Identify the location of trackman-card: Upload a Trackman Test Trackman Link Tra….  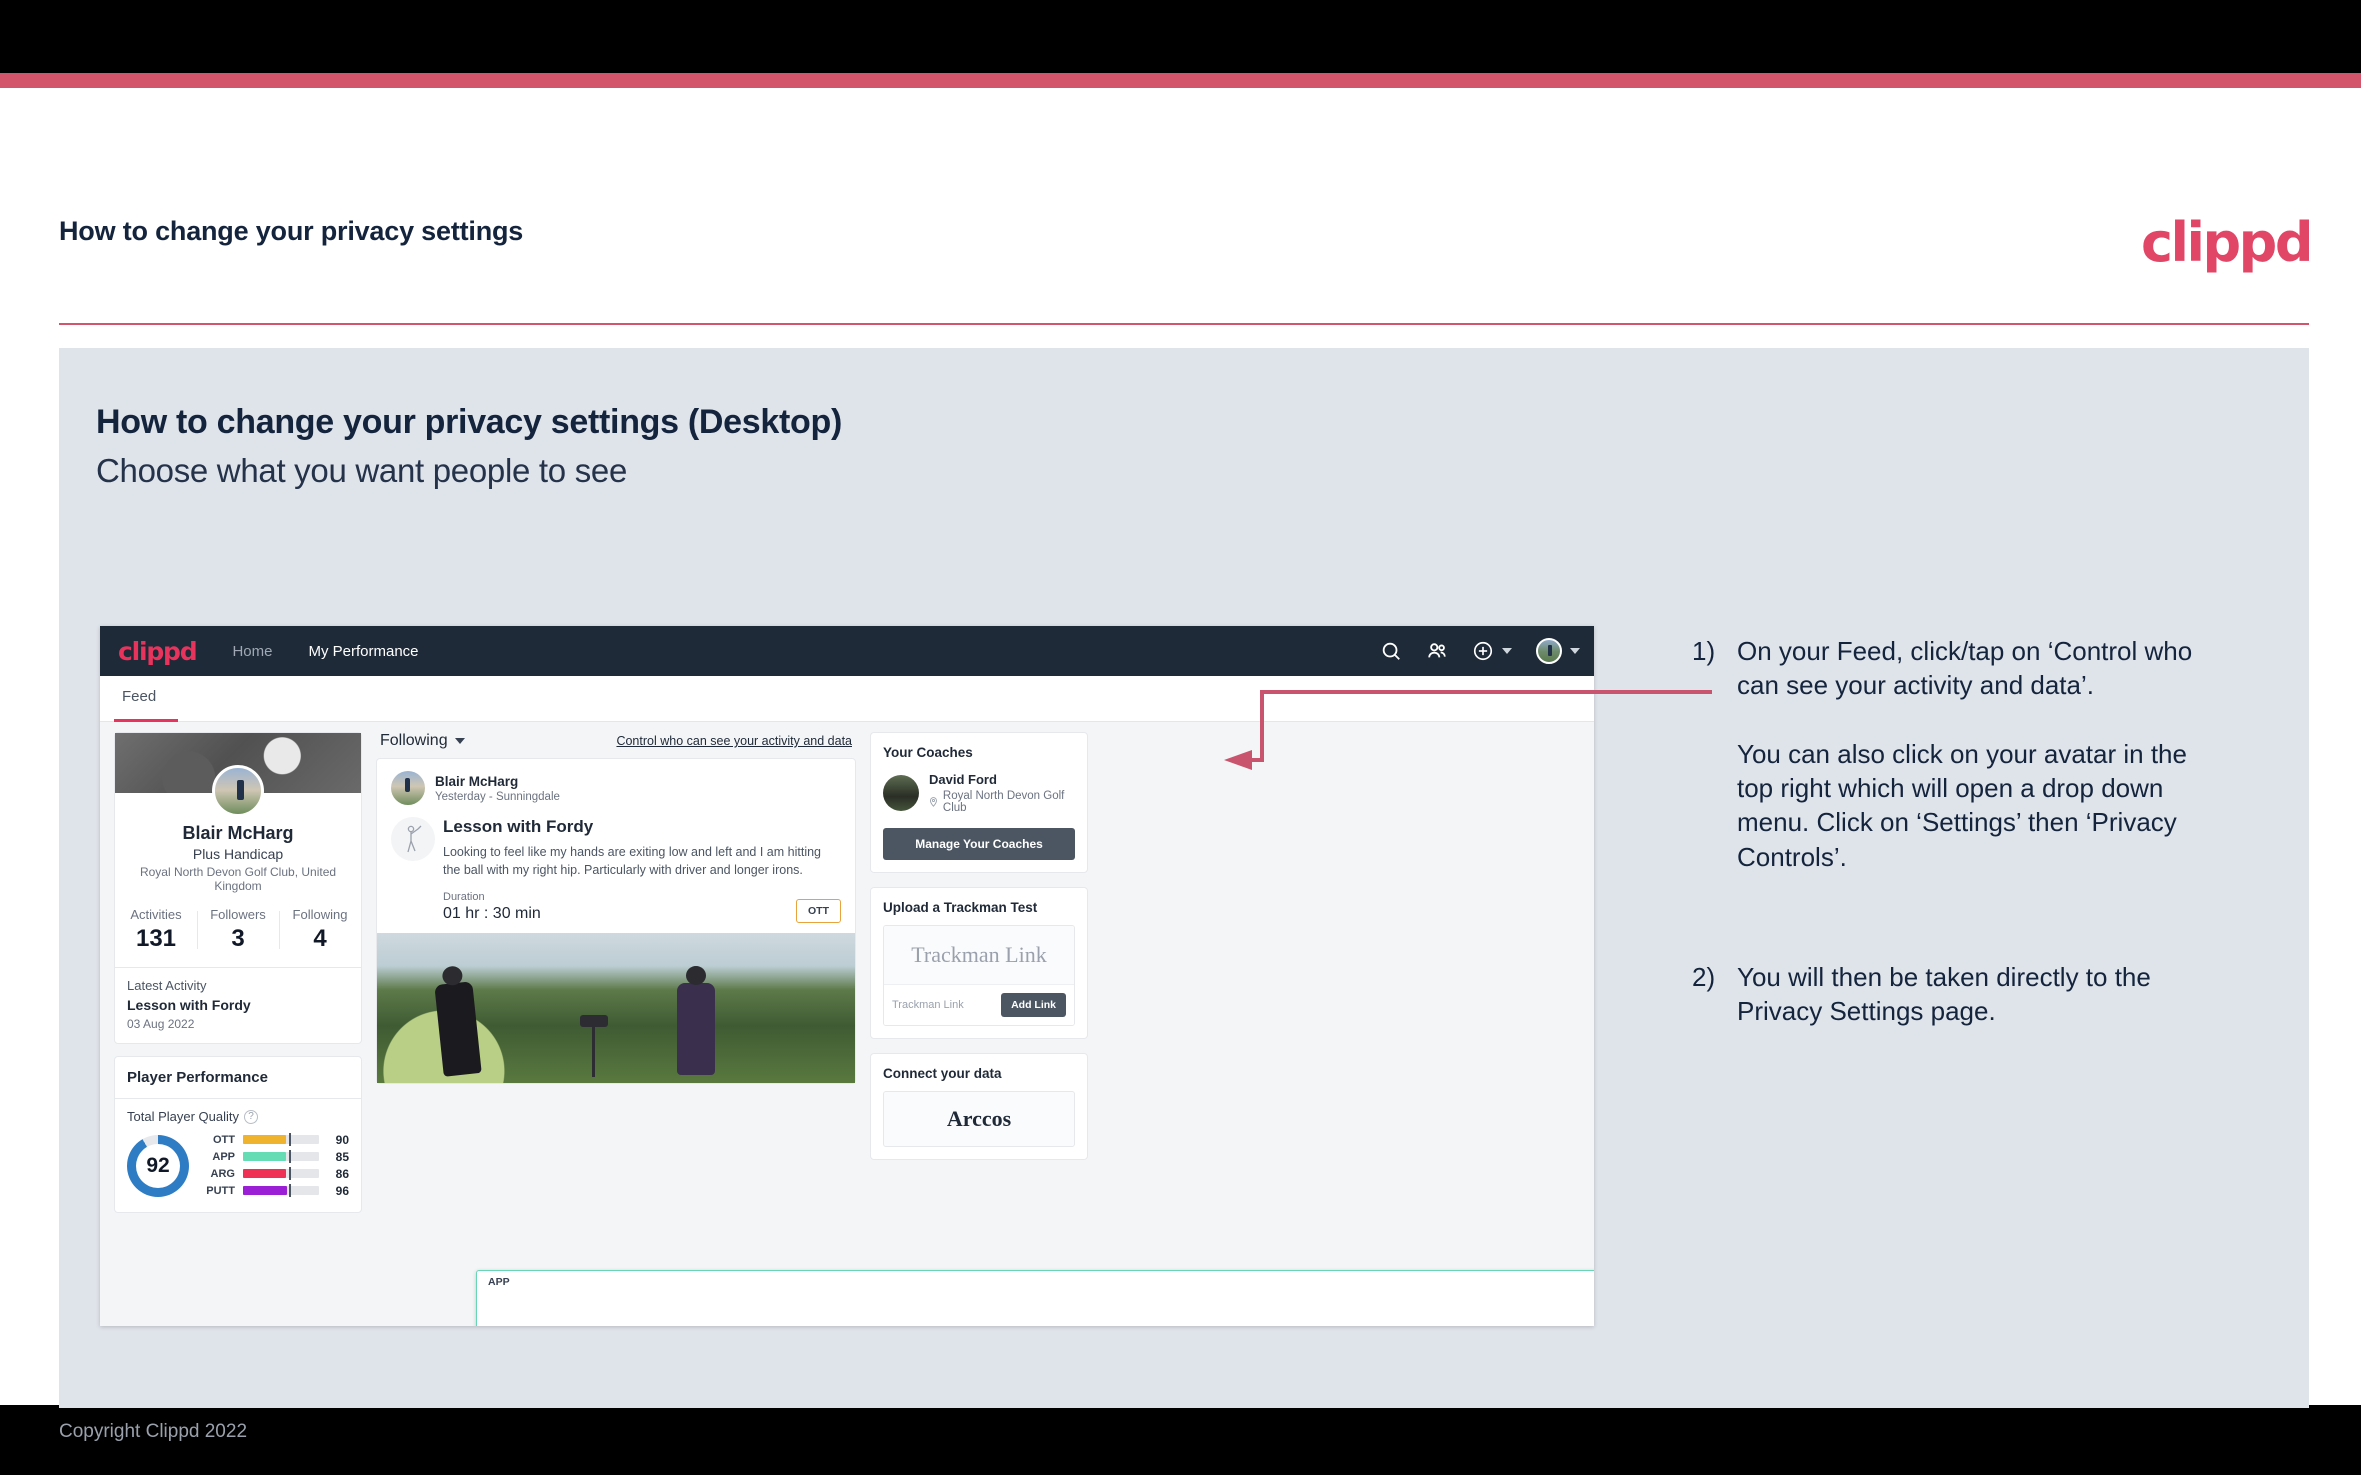
(979, 963).